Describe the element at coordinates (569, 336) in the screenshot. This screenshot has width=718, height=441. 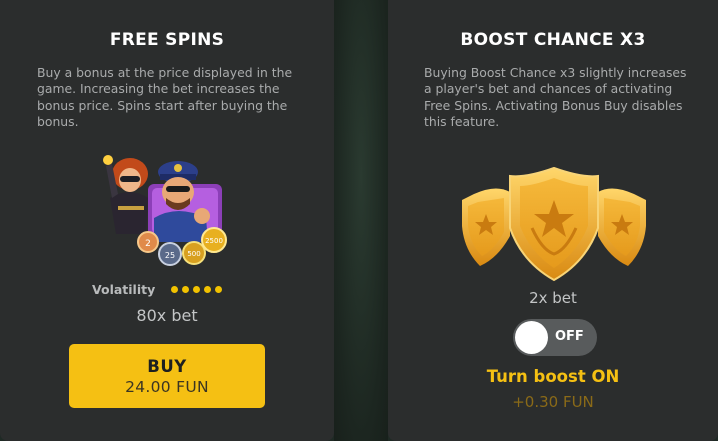
I see `toggle-state-label: OFF` at that location.